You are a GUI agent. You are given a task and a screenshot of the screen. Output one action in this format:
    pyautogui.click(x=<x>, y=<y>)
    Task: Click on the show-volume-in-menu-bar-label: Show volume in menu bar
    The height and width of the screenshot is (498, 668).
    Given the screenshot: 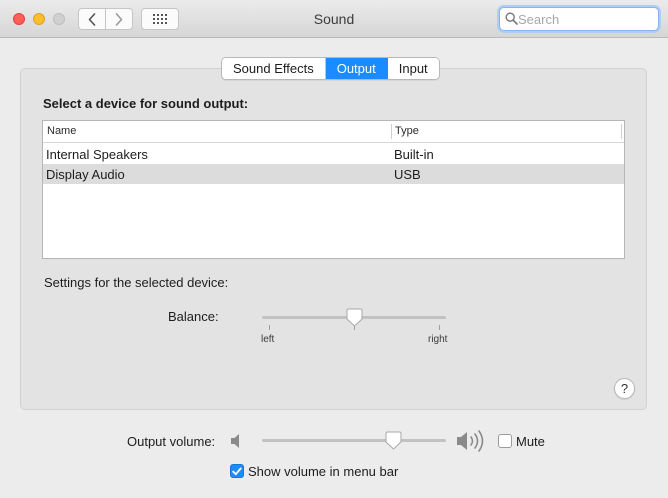 What is the action you would take?
    pyautogui.click(x=323, y=471)
    